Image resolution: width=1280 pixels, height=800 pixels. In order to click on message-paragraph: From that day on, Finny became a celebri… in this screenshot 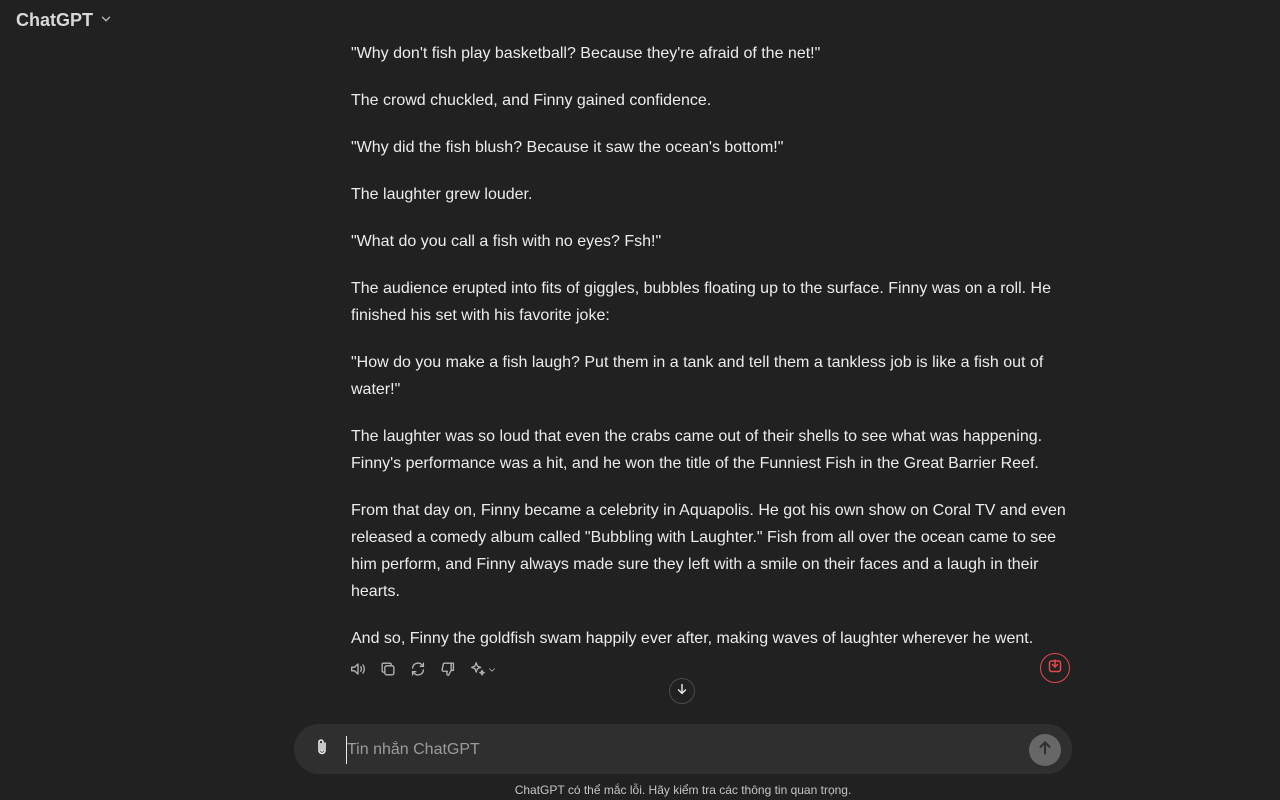, I will do `click(708, 551)`.